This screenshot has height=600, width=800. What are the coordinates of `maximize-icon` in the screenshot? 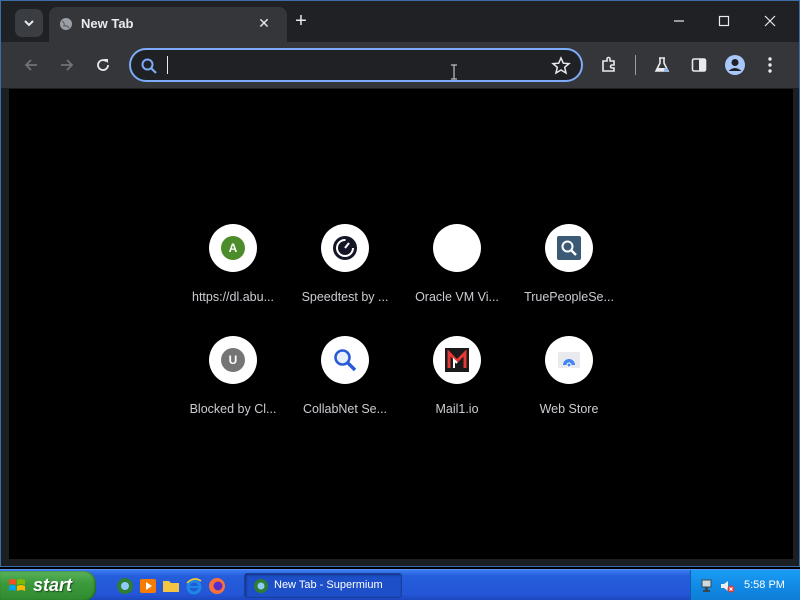 It's located at (724, 21).